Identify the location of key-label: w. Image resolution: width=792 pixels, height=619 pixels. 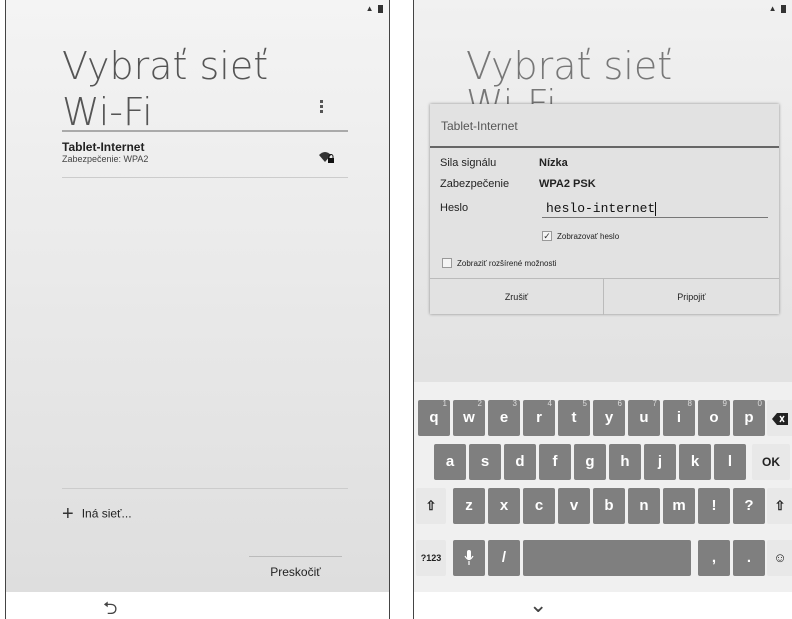
(469, 417).